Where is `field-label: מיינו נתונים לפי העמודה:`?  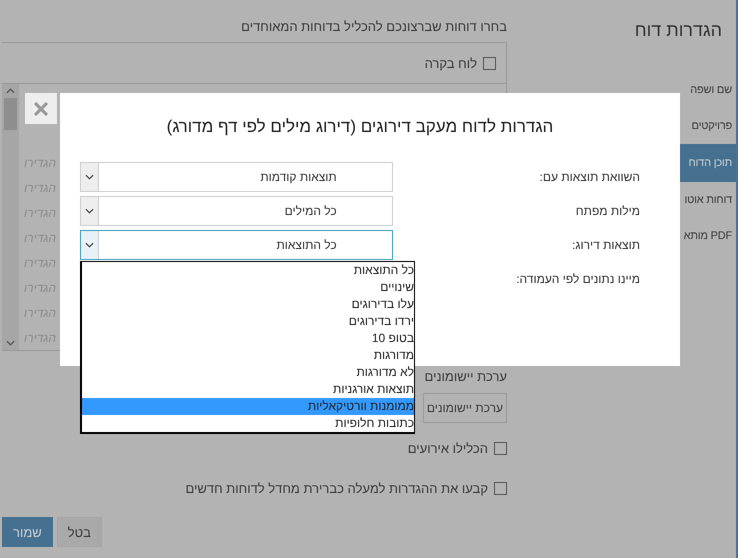
field-label: מיינו נתונים לפי העמודה: is located at coordinates (577, 279).